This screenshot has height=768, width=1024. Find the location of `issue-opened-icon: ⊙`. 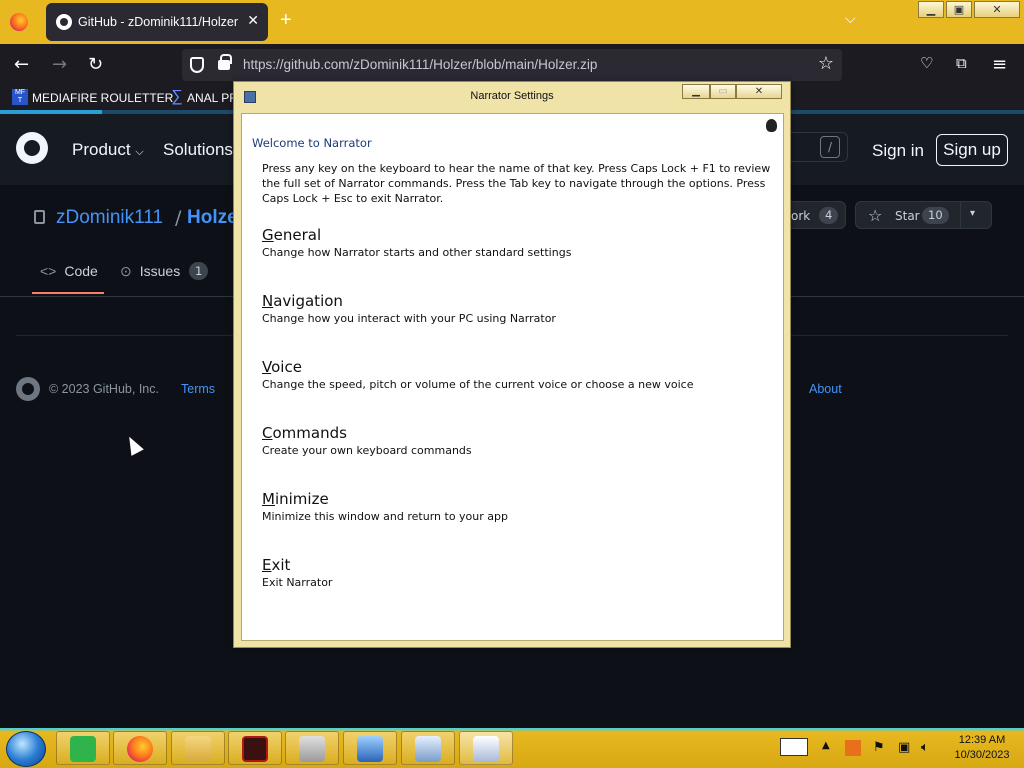

issue-opened-icon: ⊙ is located at coordinates (126, 271).